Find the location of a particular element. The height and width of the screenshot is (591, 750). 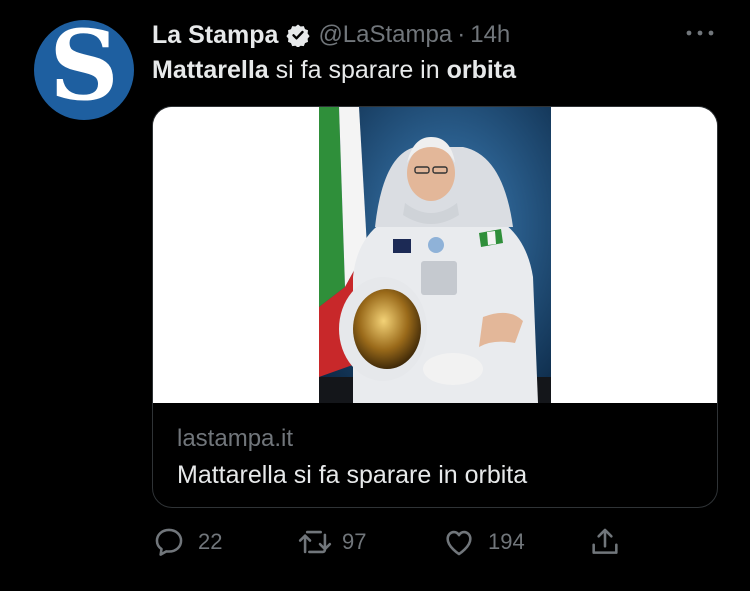

avatar: S is located at coordinates (84, 70).